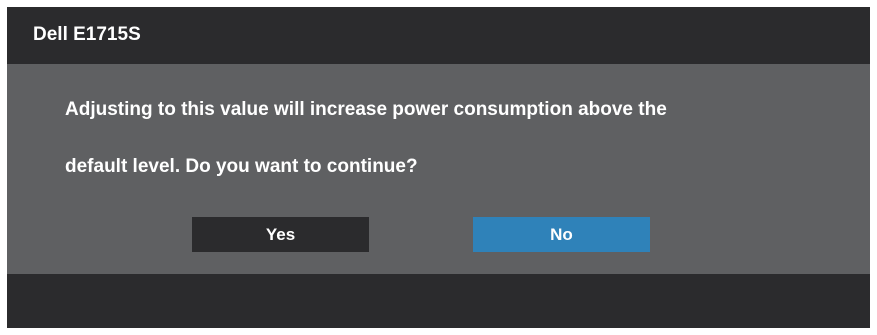 The width and height of the screenshot is (877, 335). What do you see at coordinates (87, 34) in the screenshot?
I see `dialog-title: Dell E1715S` at bounding box center [87, 34].